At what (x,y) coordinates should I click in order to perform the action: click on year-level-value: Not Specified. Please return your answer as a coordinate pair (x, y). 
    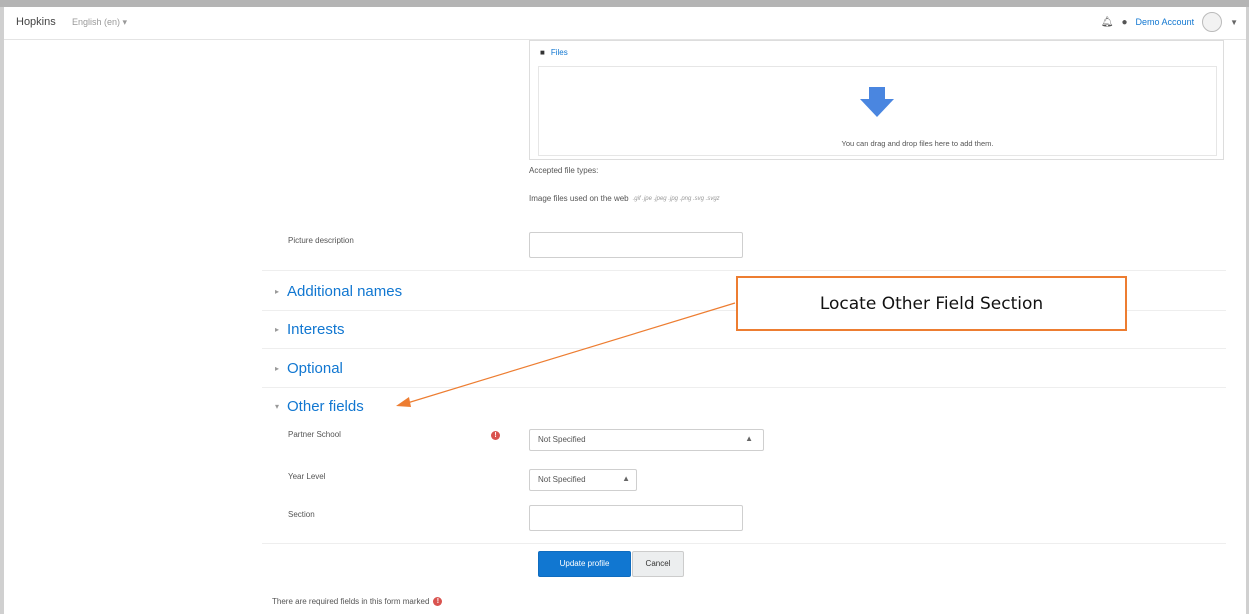
    Looking at the image, I should click on (562, 479).